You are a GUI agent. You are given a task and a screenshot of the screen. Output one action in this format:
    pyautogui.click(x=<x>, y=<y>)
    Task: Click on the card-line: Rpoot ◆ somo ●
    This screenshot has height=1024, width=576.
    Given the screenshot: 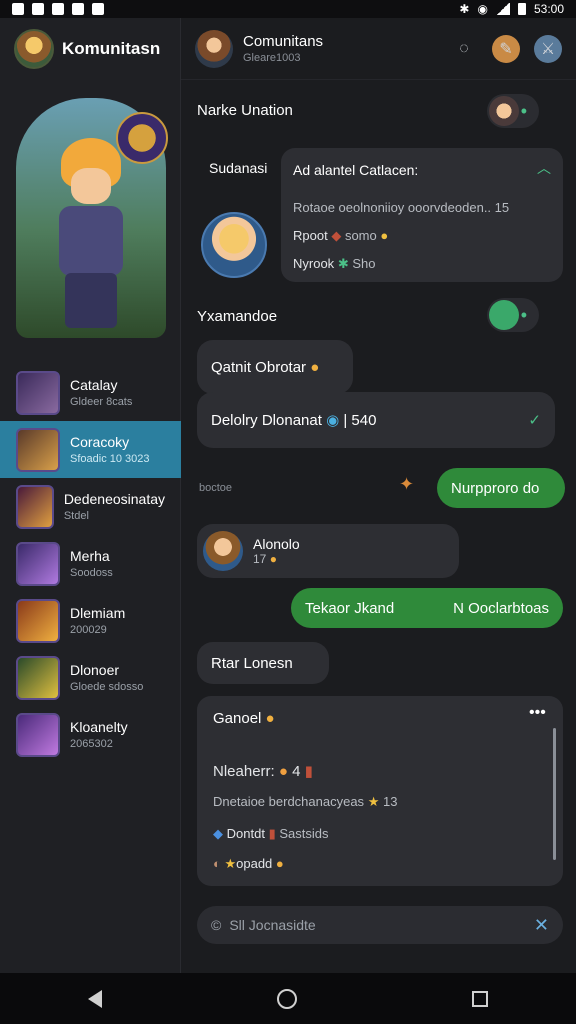 What is the action you would take?
    pyautogui.click(x=341, y=235)
    